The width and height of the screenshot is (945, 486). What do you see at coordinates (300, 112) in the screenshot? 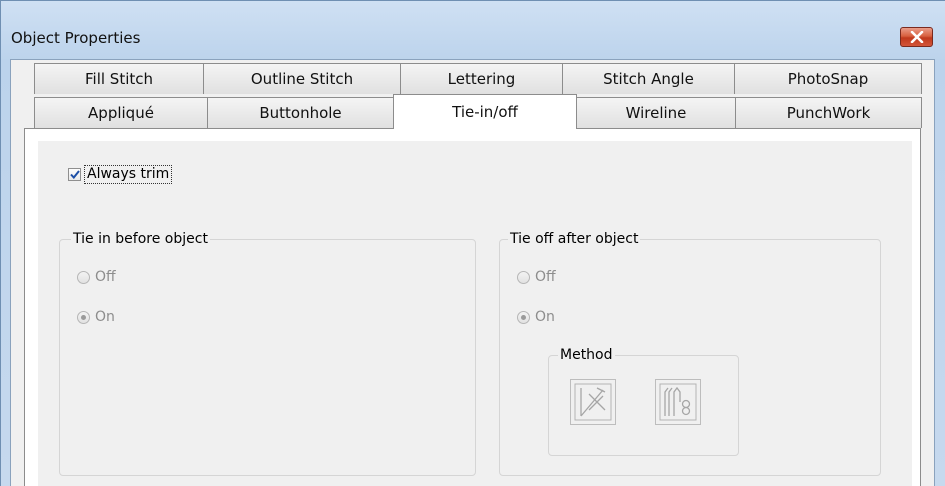
I see `tab-buttonhole: Buttonhole` at bounding box center [300, 112].